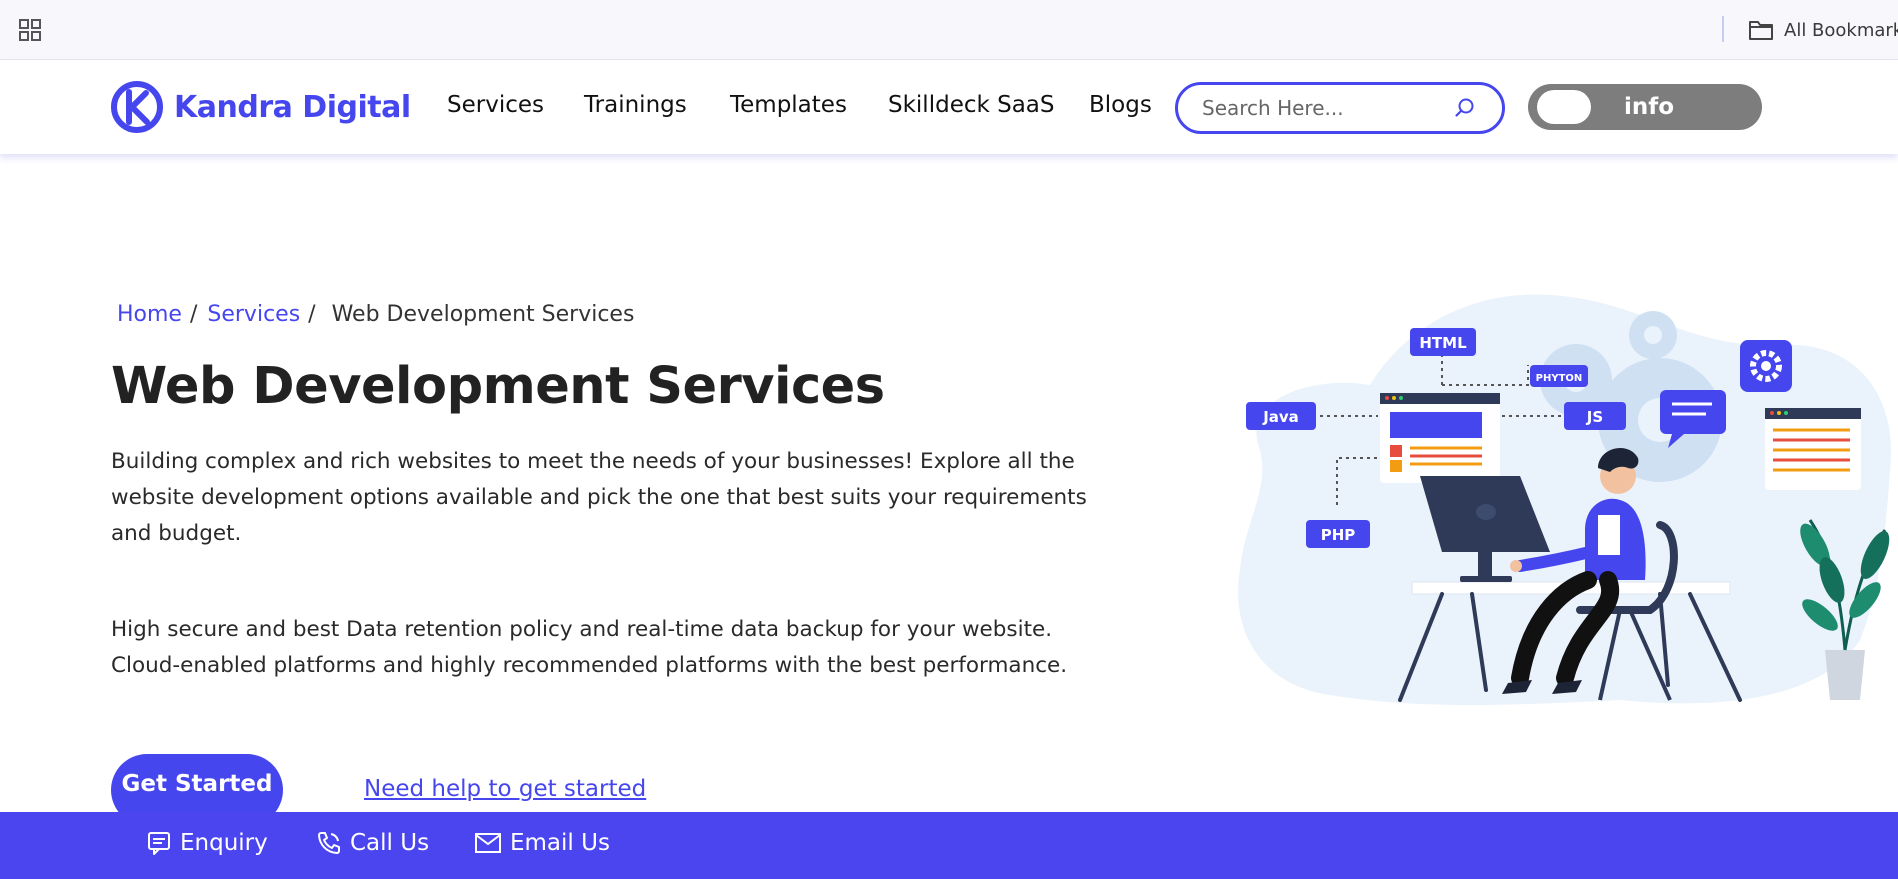 The height and width of the screenshot is (879, 1898). What do you see at coordinates (1841, 30) in the screenshot?
I see `all-bookmarks-label: All Bookmarks` at bounding box center [1841, 30].